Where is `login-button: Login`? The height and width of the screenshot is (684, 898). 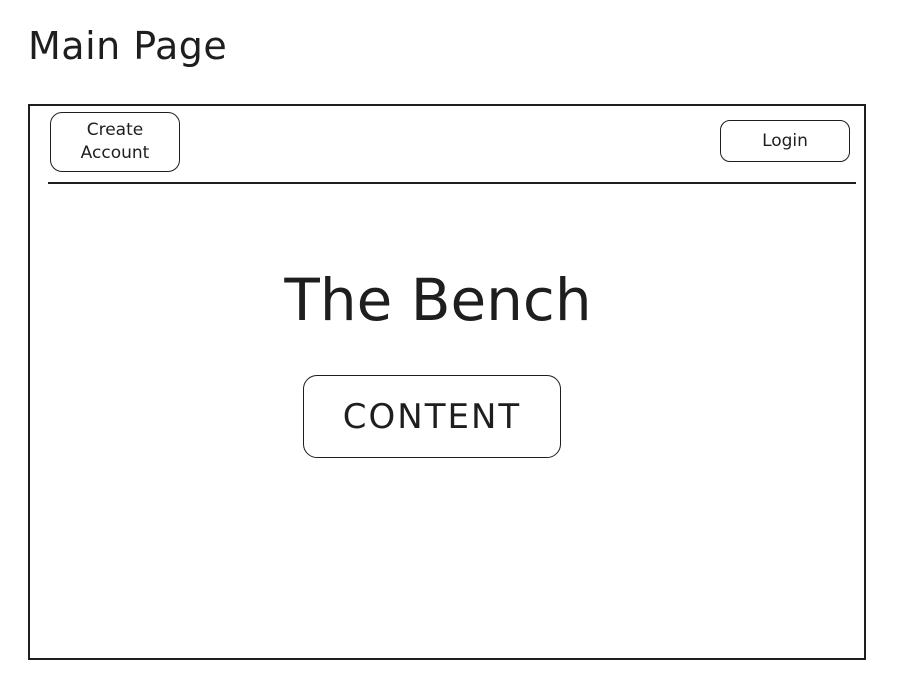 login-button: Login is located at coordinates (785, 141).